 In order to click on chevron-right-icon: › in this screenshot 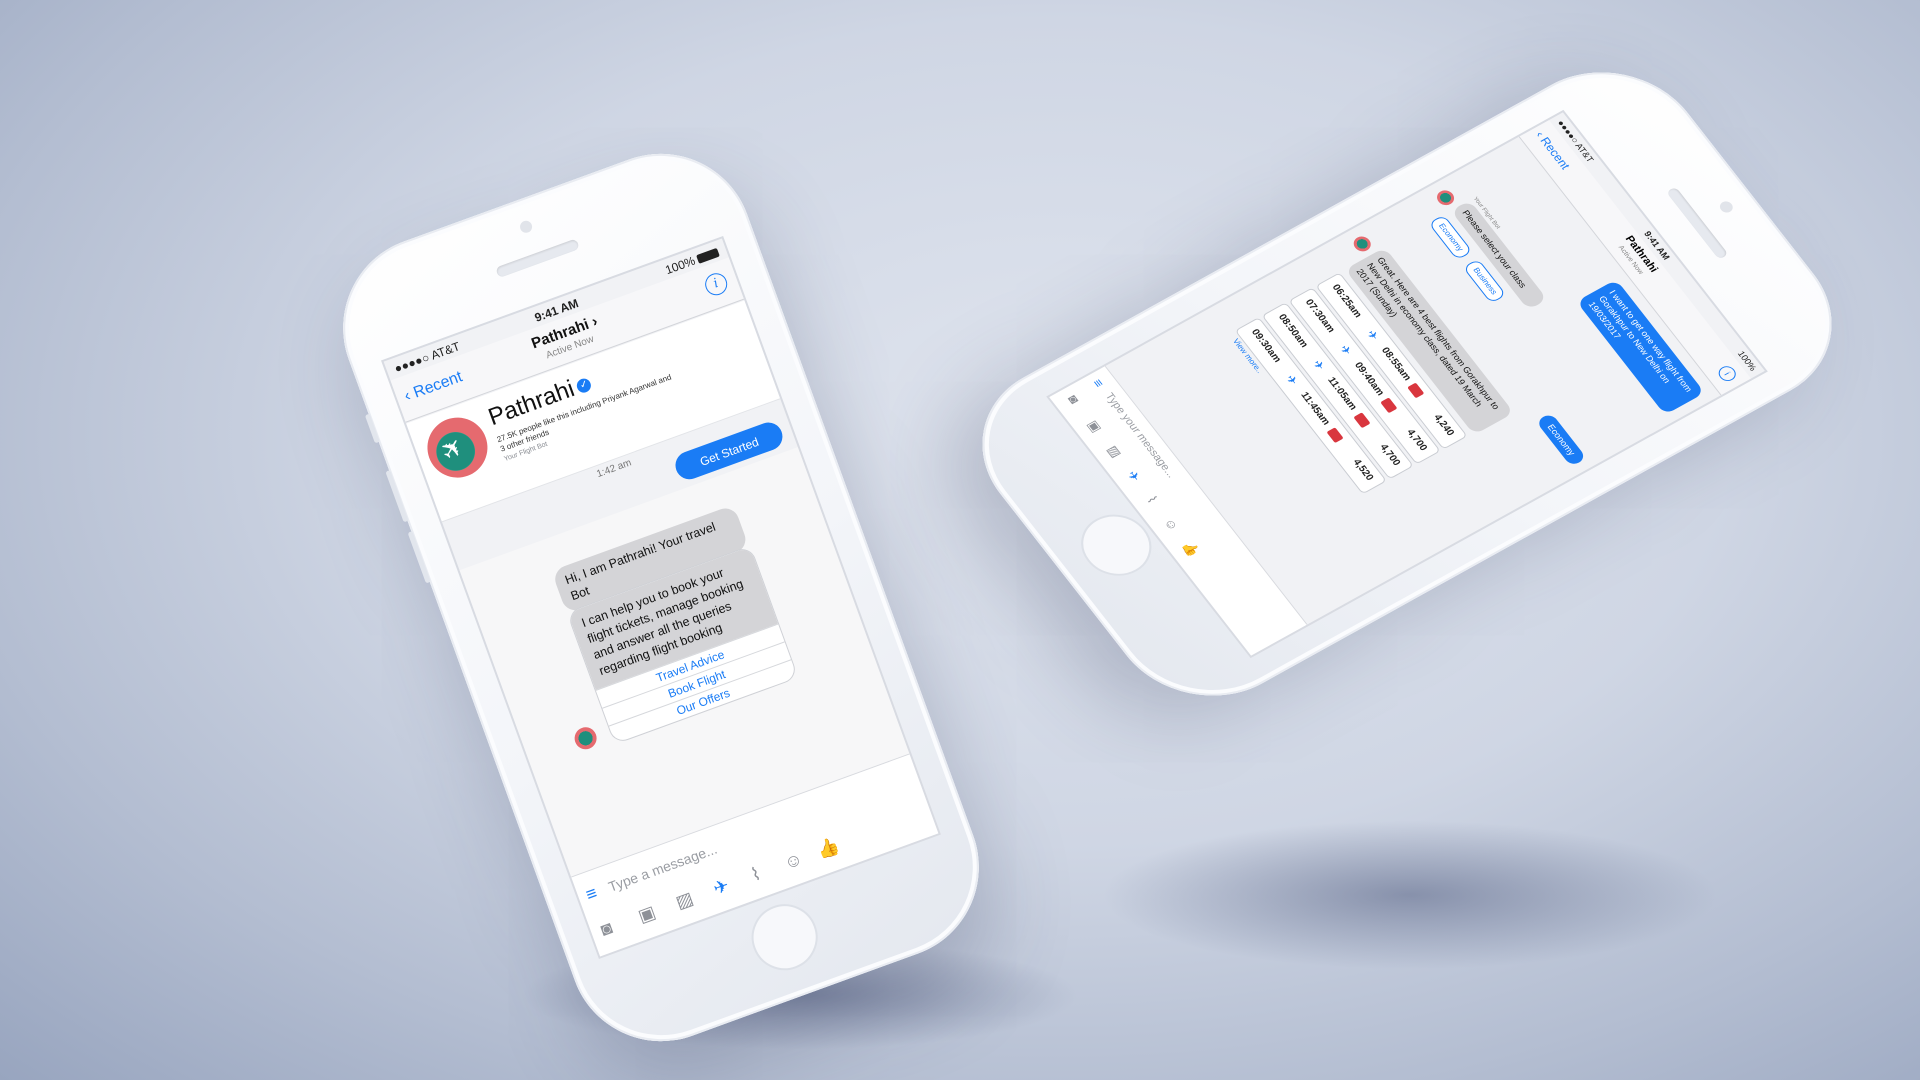, I will do `click(594, 321)`.